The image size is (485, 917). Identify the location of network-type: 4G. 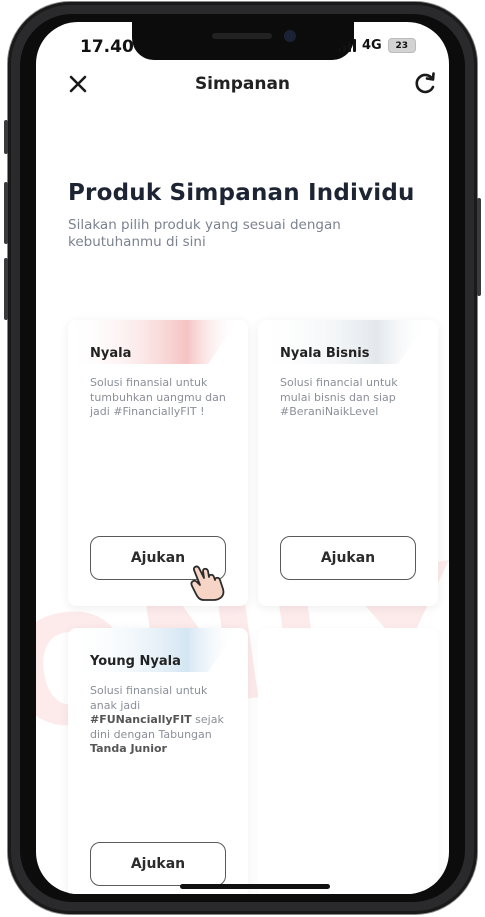
(372, 45).